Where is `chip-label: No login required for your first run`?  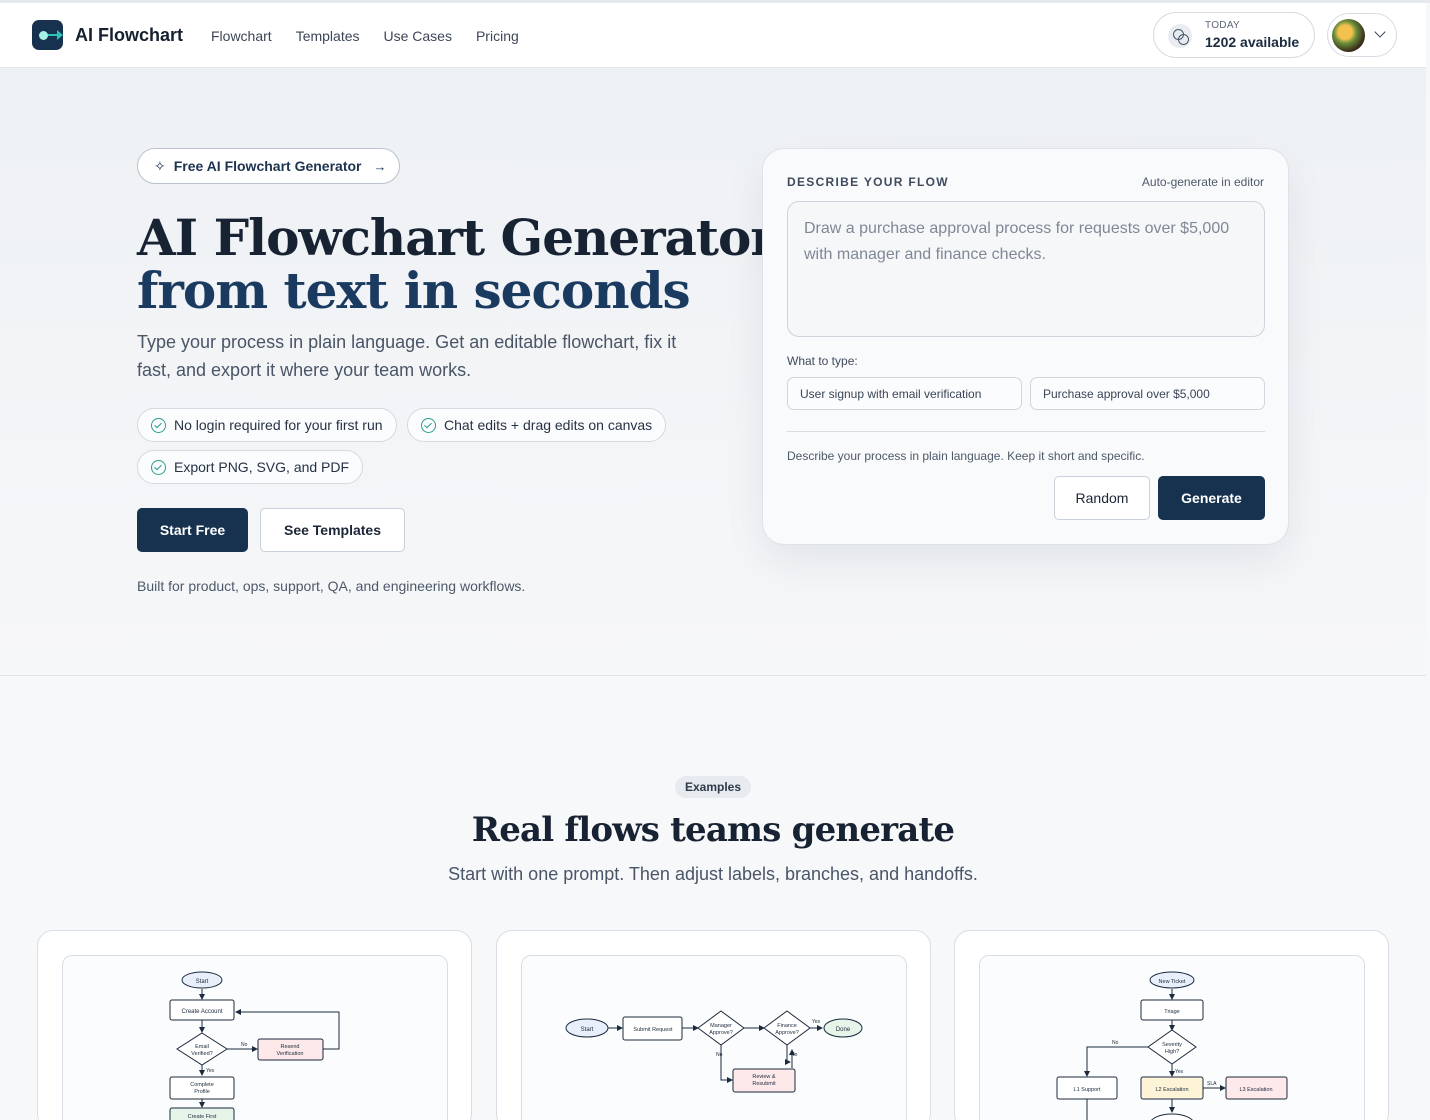
chip-label: No login required for your first run is located at coordinates (278, 425).